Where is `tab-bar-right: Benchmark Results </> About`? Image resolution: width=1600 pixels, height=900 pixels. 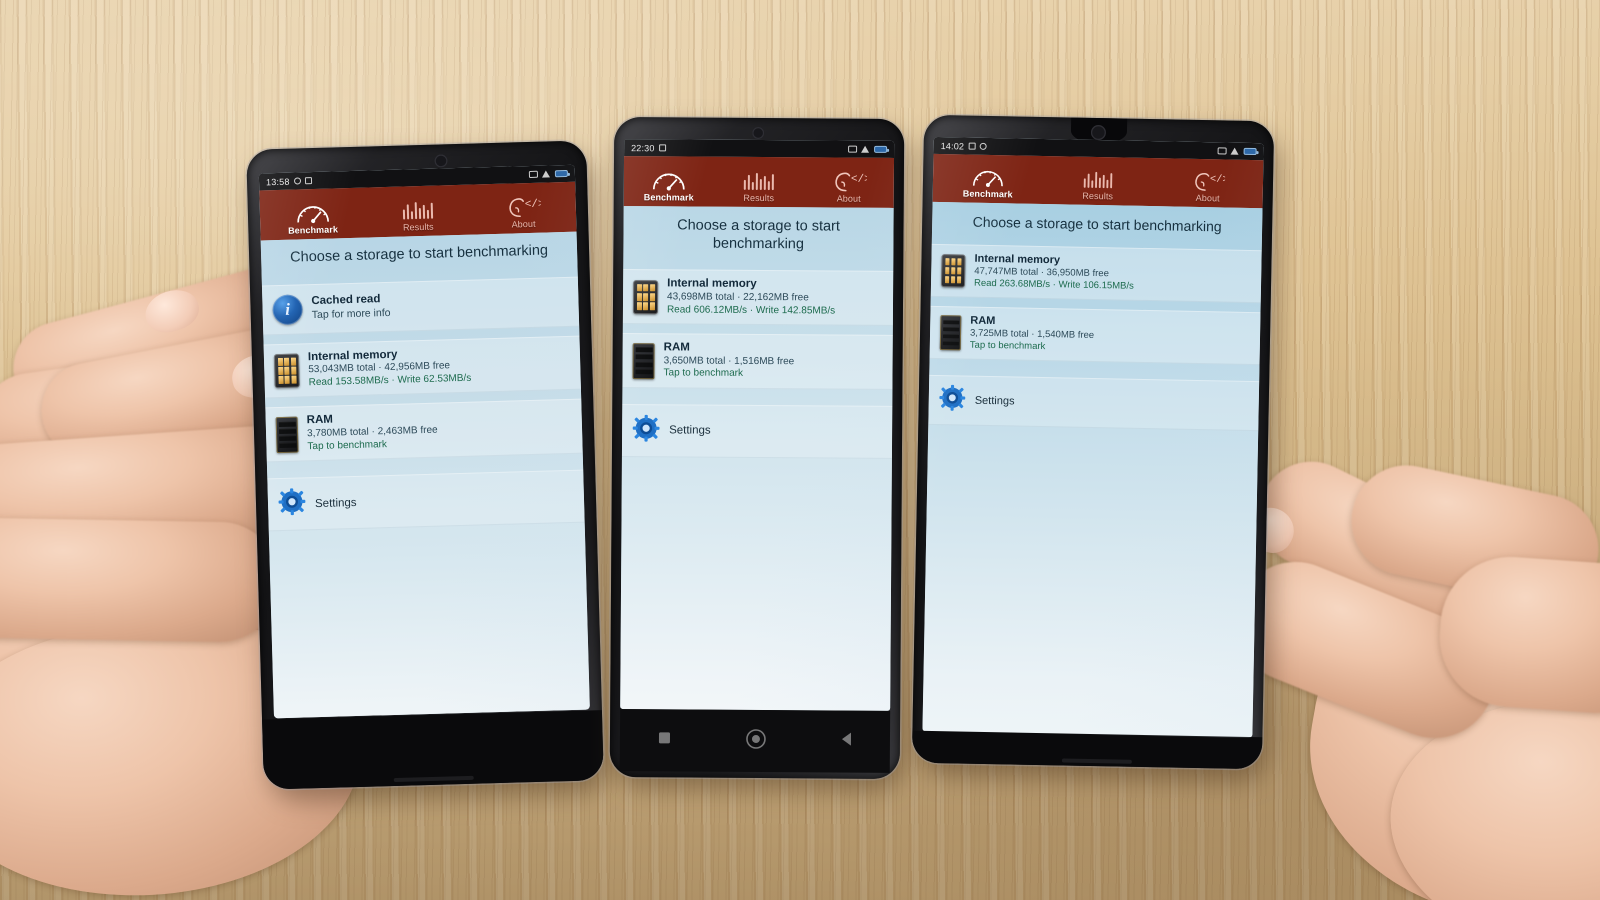 tab-bar-right: Benchmark Results </> About is located at coordinates (1098, 181).